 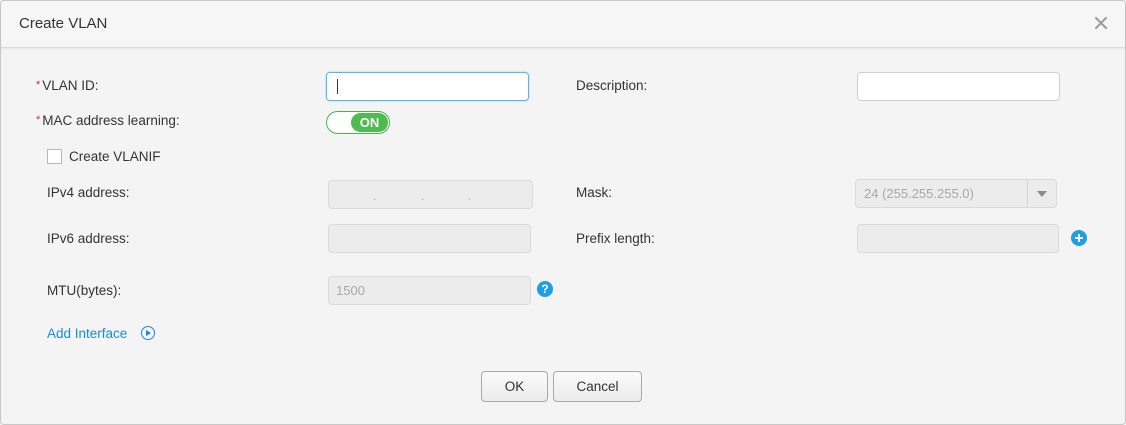 I want to click on mask-select: 24 (255.255.255.0), so click(x=956, y=193).